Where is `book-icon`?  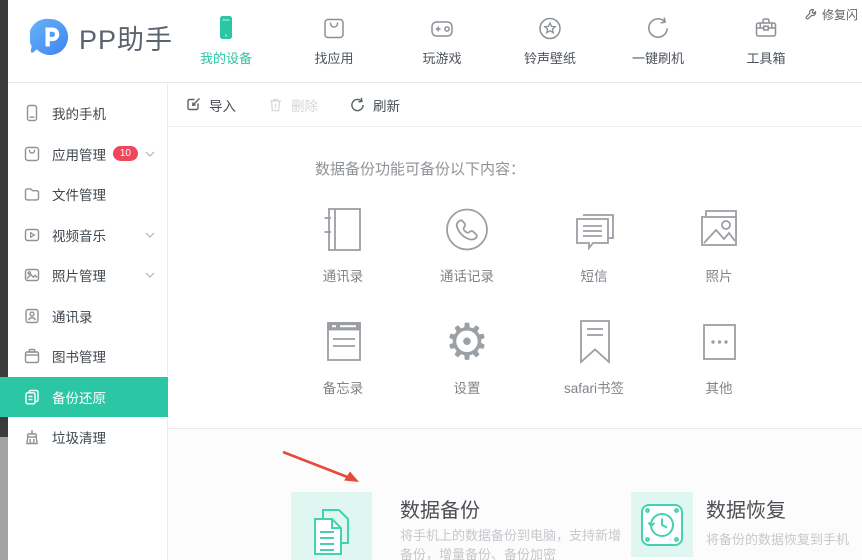
book-icon is located at coordinates (32, 356).